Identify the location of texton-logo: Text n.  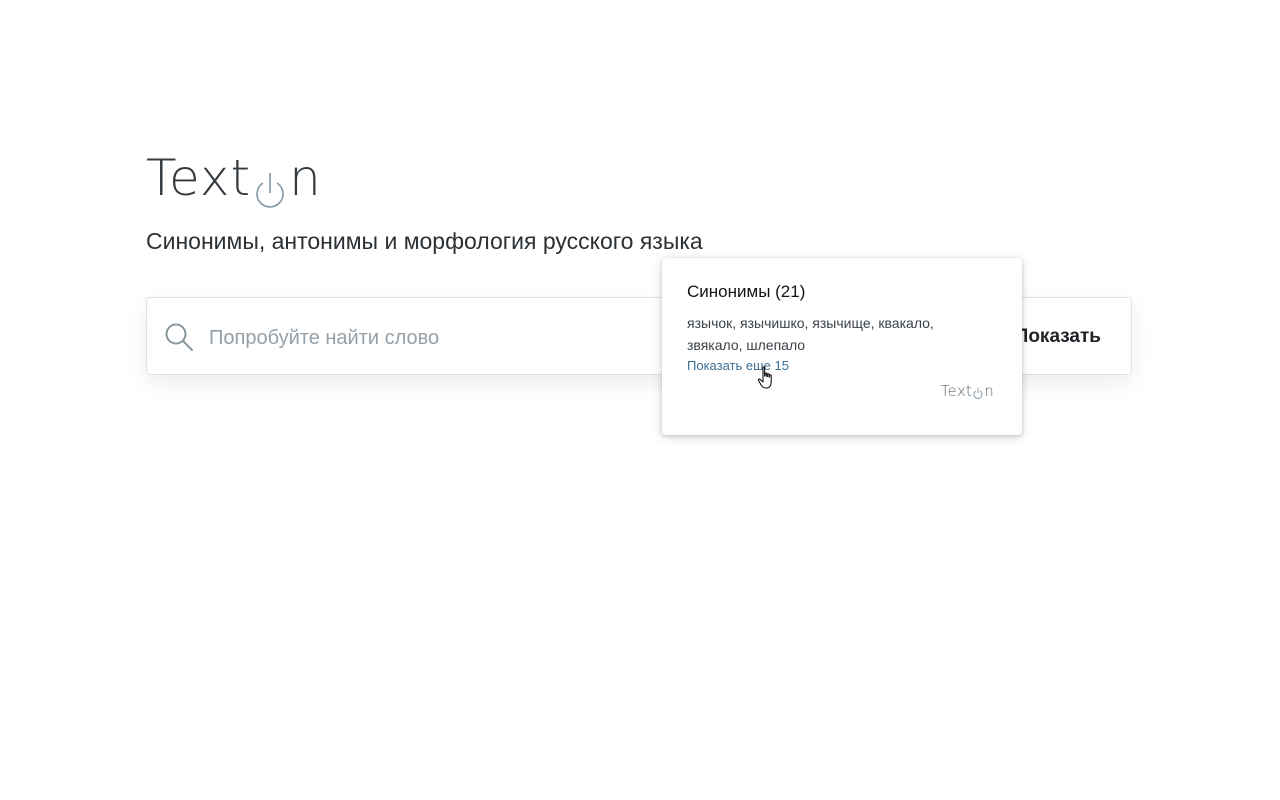
(234, 178).